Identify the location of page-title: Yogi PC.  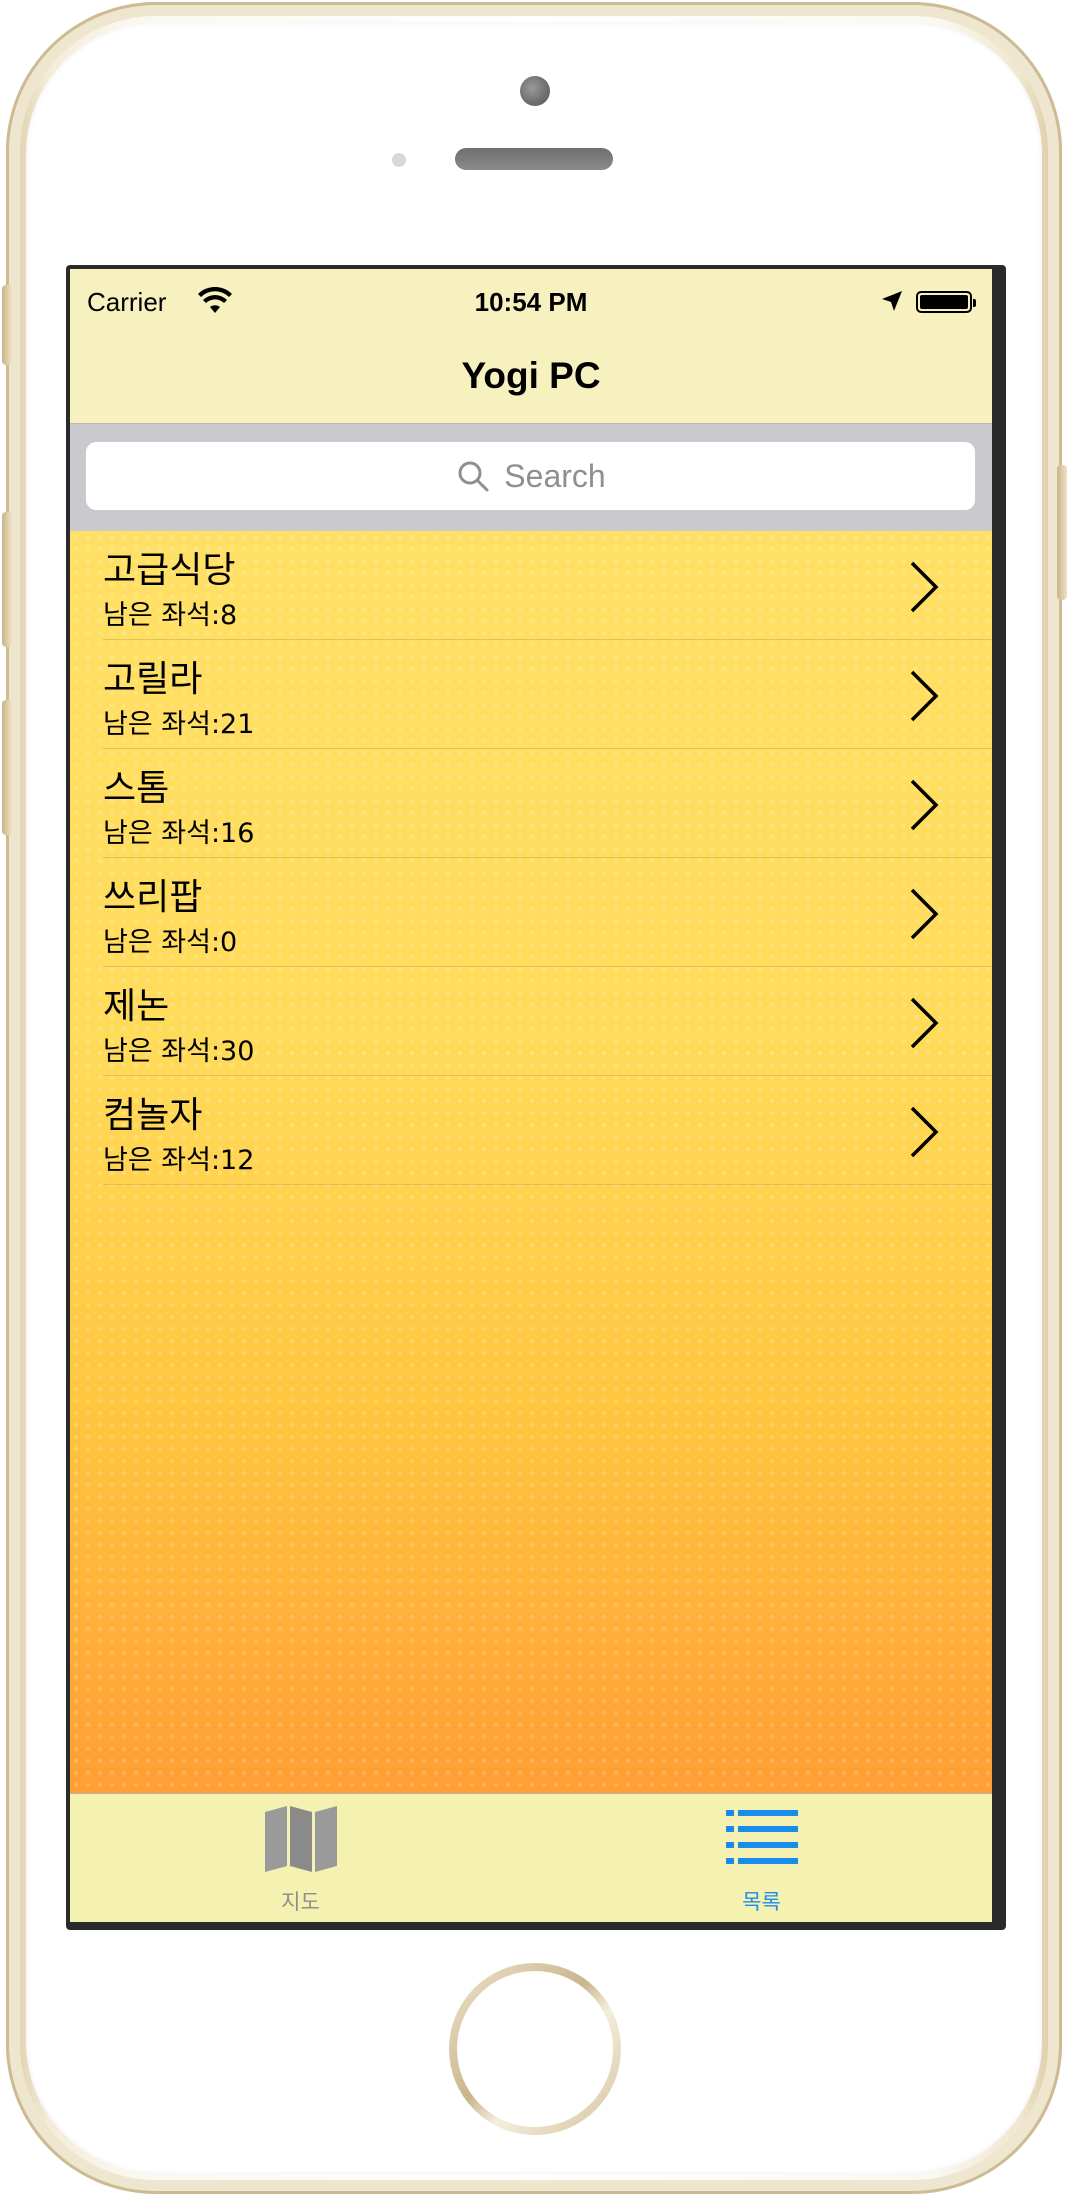
(531, 375).